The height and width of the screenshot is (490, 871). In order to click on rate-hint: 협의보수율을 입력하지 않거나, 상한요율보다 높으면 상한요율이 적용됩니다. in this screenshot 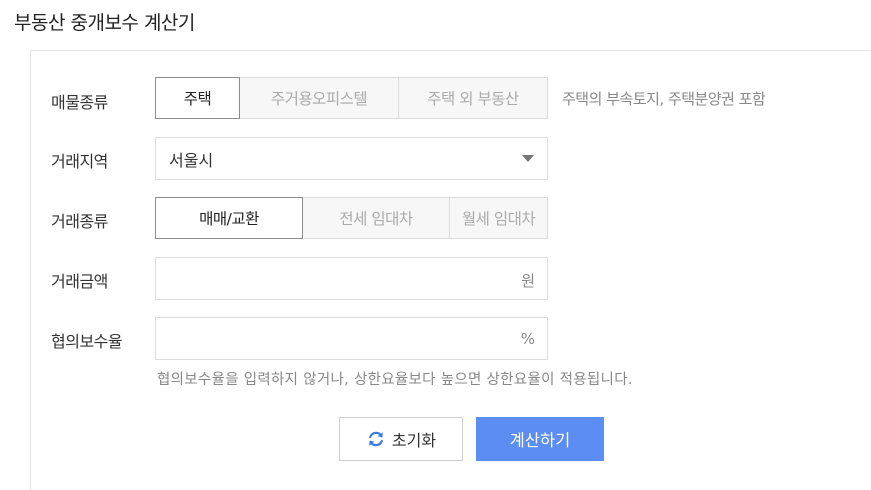, I will do `click(395, 380)`.